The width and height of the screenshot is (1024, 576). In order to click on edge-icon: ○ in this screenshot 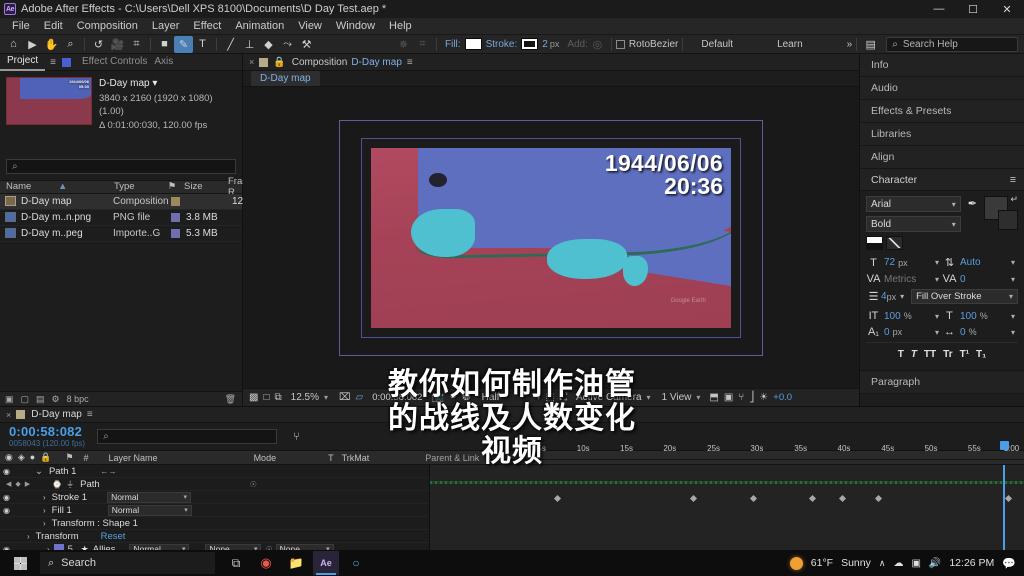, I will do `click(356, 563)`.